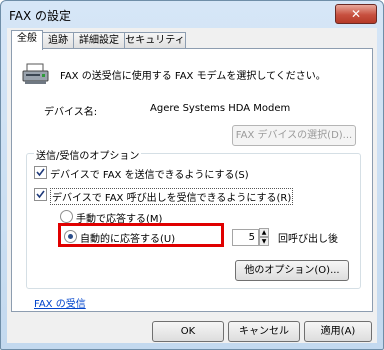 This screenshot has width=384, height=350. What do you see at coordinates (264, 331) in the screenshot?
I see `cancel-button: キャンセル` at bounding box center [264, 331].